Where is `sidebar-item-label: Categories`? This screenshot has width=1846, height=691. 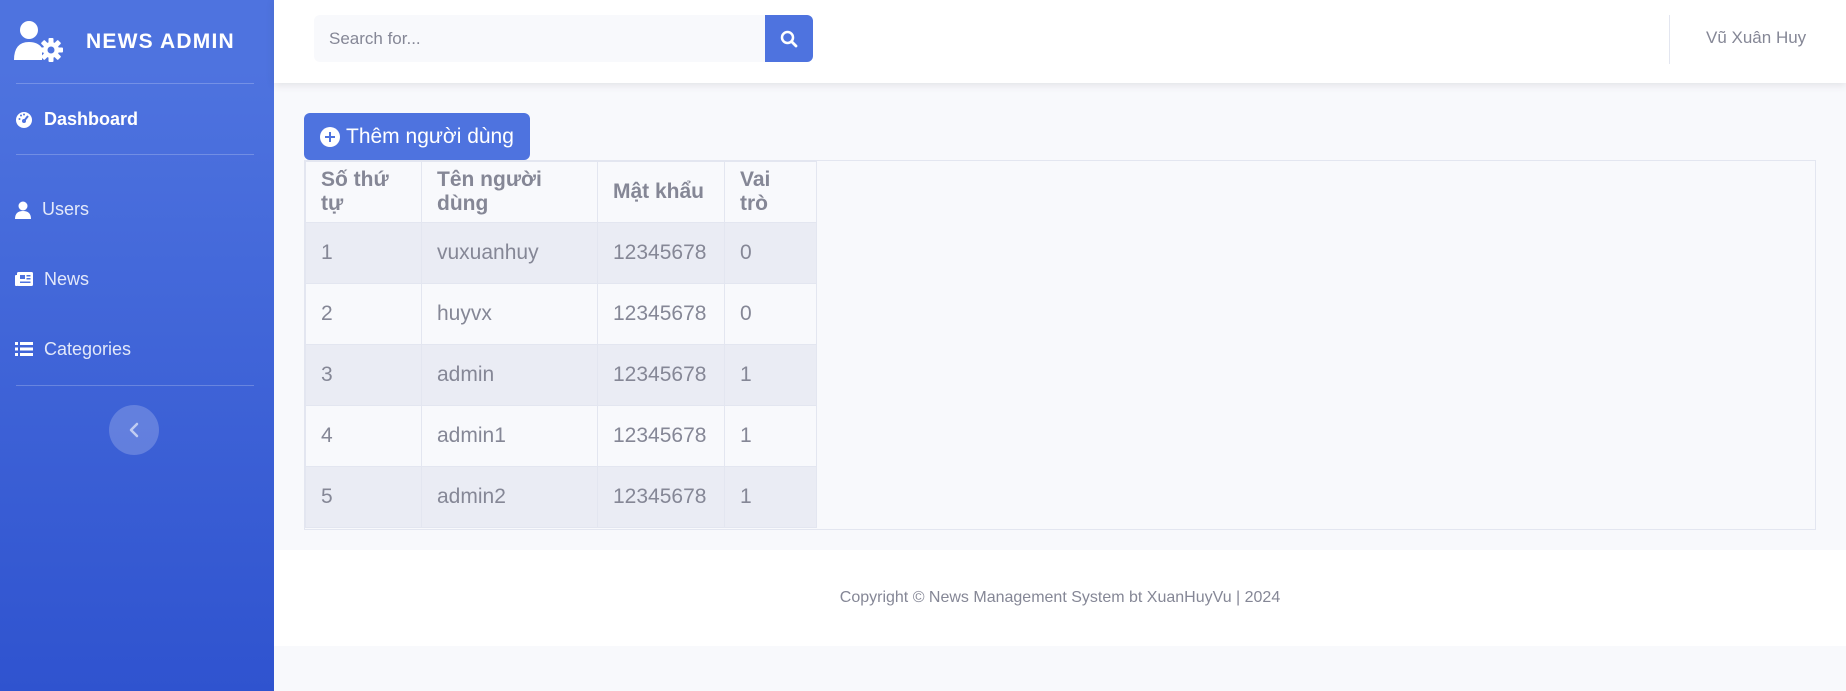 sidebar-item-label: Categories is located at coordinates (88, 349).